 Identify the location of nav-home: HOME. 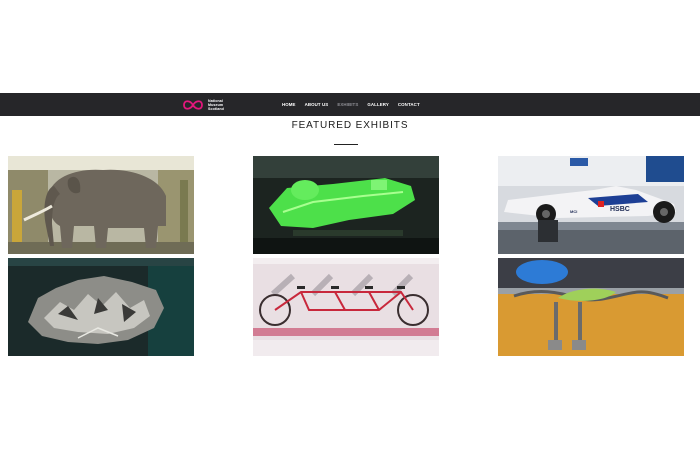
(289, 104).